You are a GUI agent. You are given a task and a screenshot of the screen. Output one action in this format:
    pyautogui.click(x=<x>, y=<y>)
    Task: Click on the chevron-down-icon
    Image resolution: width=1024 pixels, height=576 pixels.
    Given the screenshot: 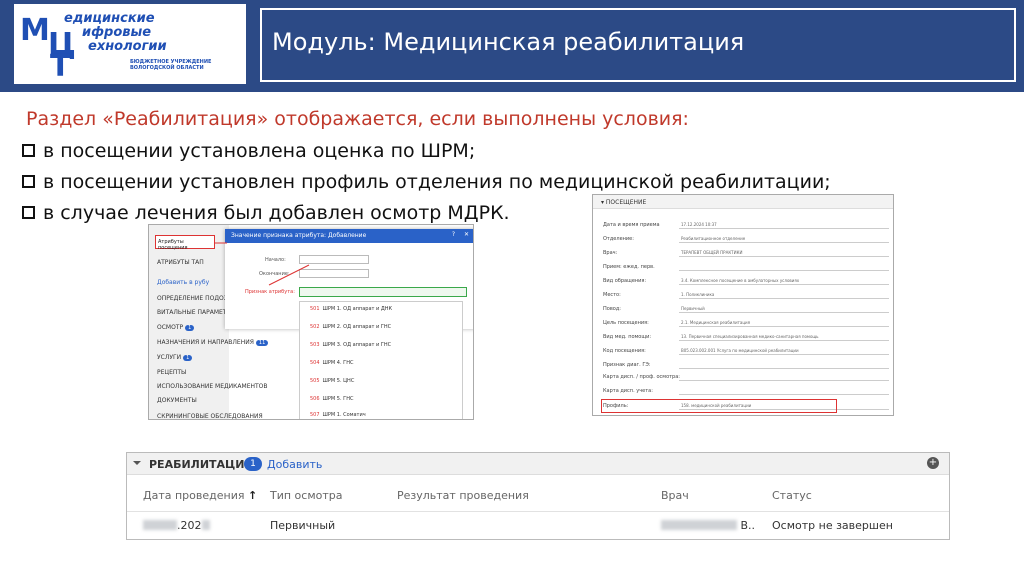 What is the action you would take?
    pyautogui.click(x=137, y=463)
    